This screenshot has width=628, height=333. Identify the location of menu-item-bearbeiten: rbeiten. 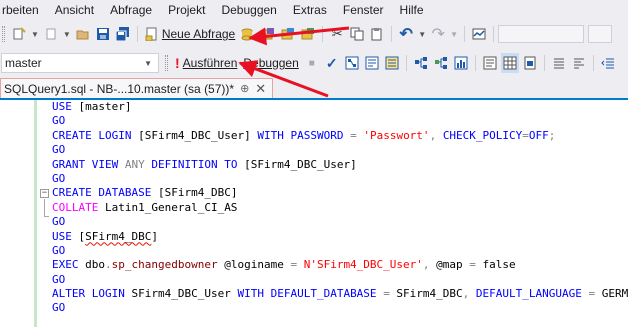
(23, 10).